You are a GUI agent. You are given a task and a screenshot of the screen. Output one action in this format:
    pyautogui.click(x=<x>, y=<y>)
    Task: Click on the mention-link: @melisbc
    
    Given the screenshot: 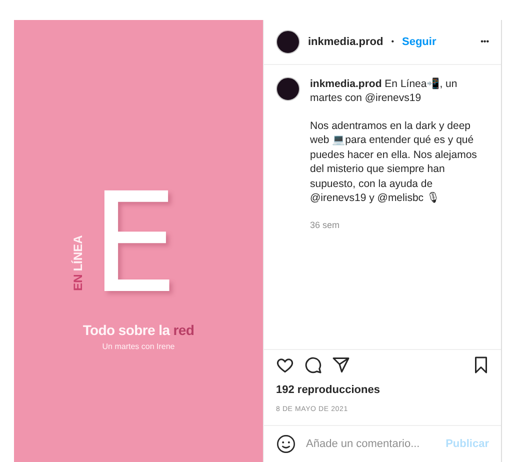 What is the action you would take?
    pyautogui.click(x=400, y=198)
    